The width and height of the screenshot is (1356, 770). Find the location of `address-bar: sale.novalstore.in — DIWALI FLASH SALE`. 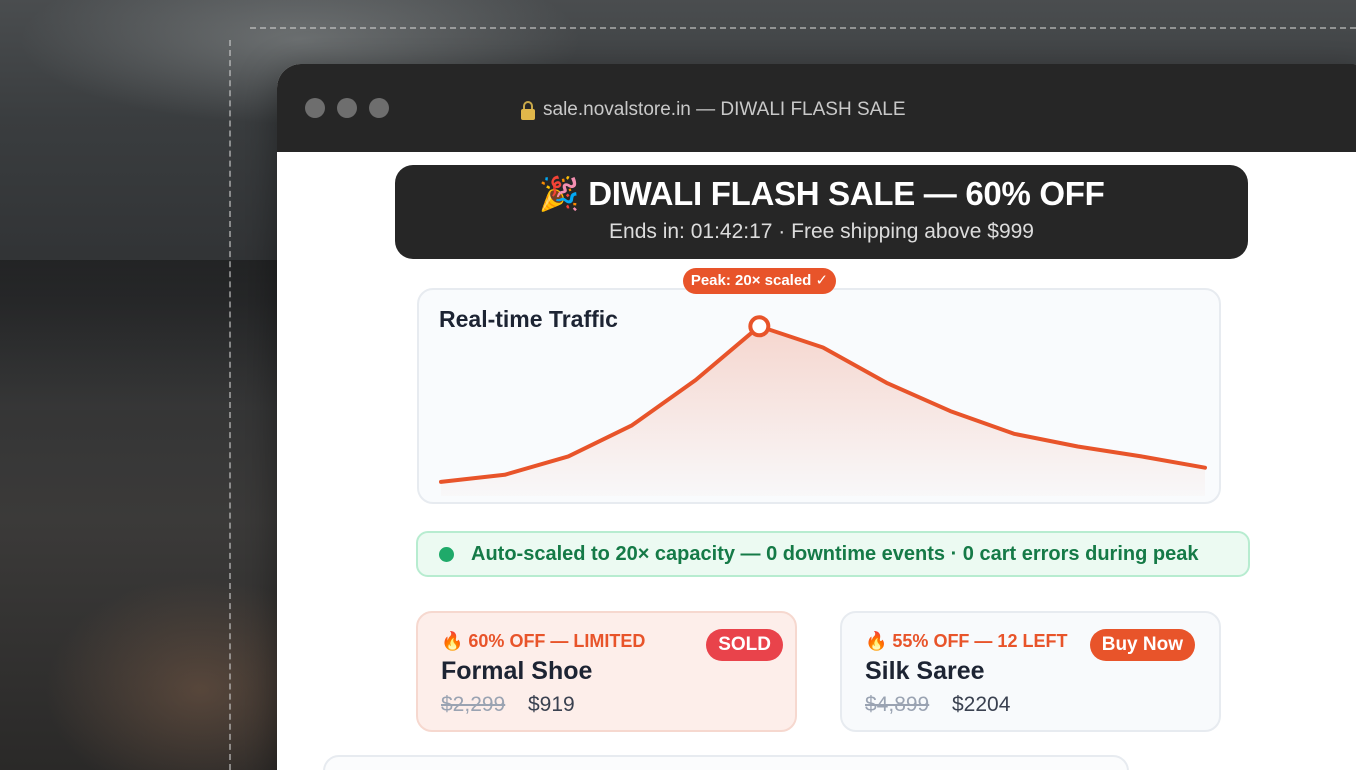

address-bar: sale.novalstore.in — DIWALI FLASH SALE is located at coordinates (712, 110).